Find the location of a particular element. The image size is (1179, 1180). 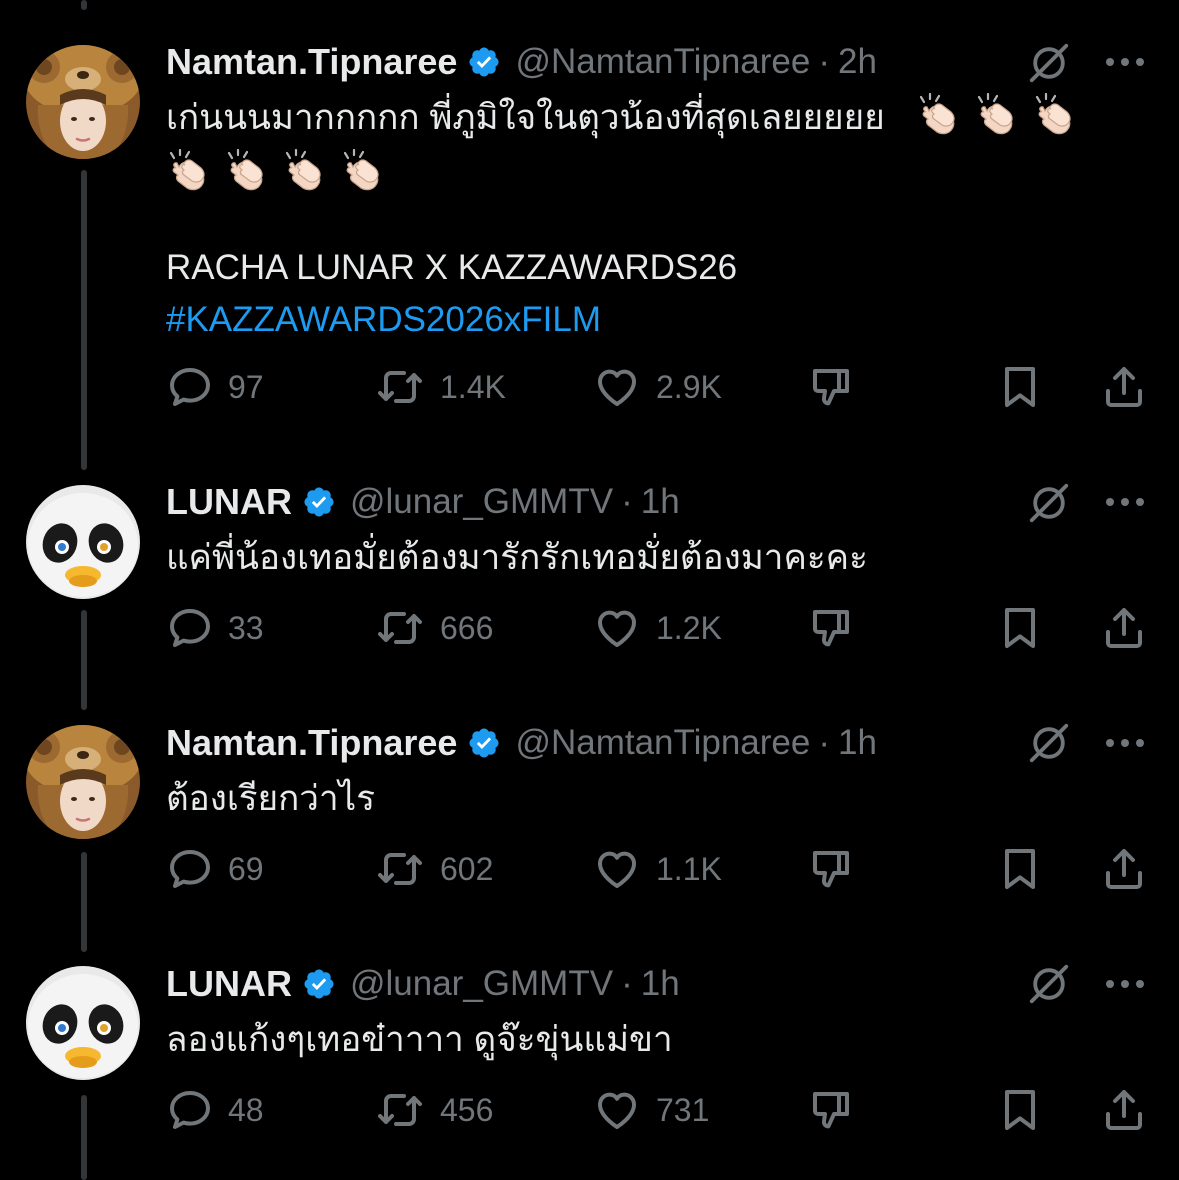

like-button: 2.9K is located at coordinates (657, 387).